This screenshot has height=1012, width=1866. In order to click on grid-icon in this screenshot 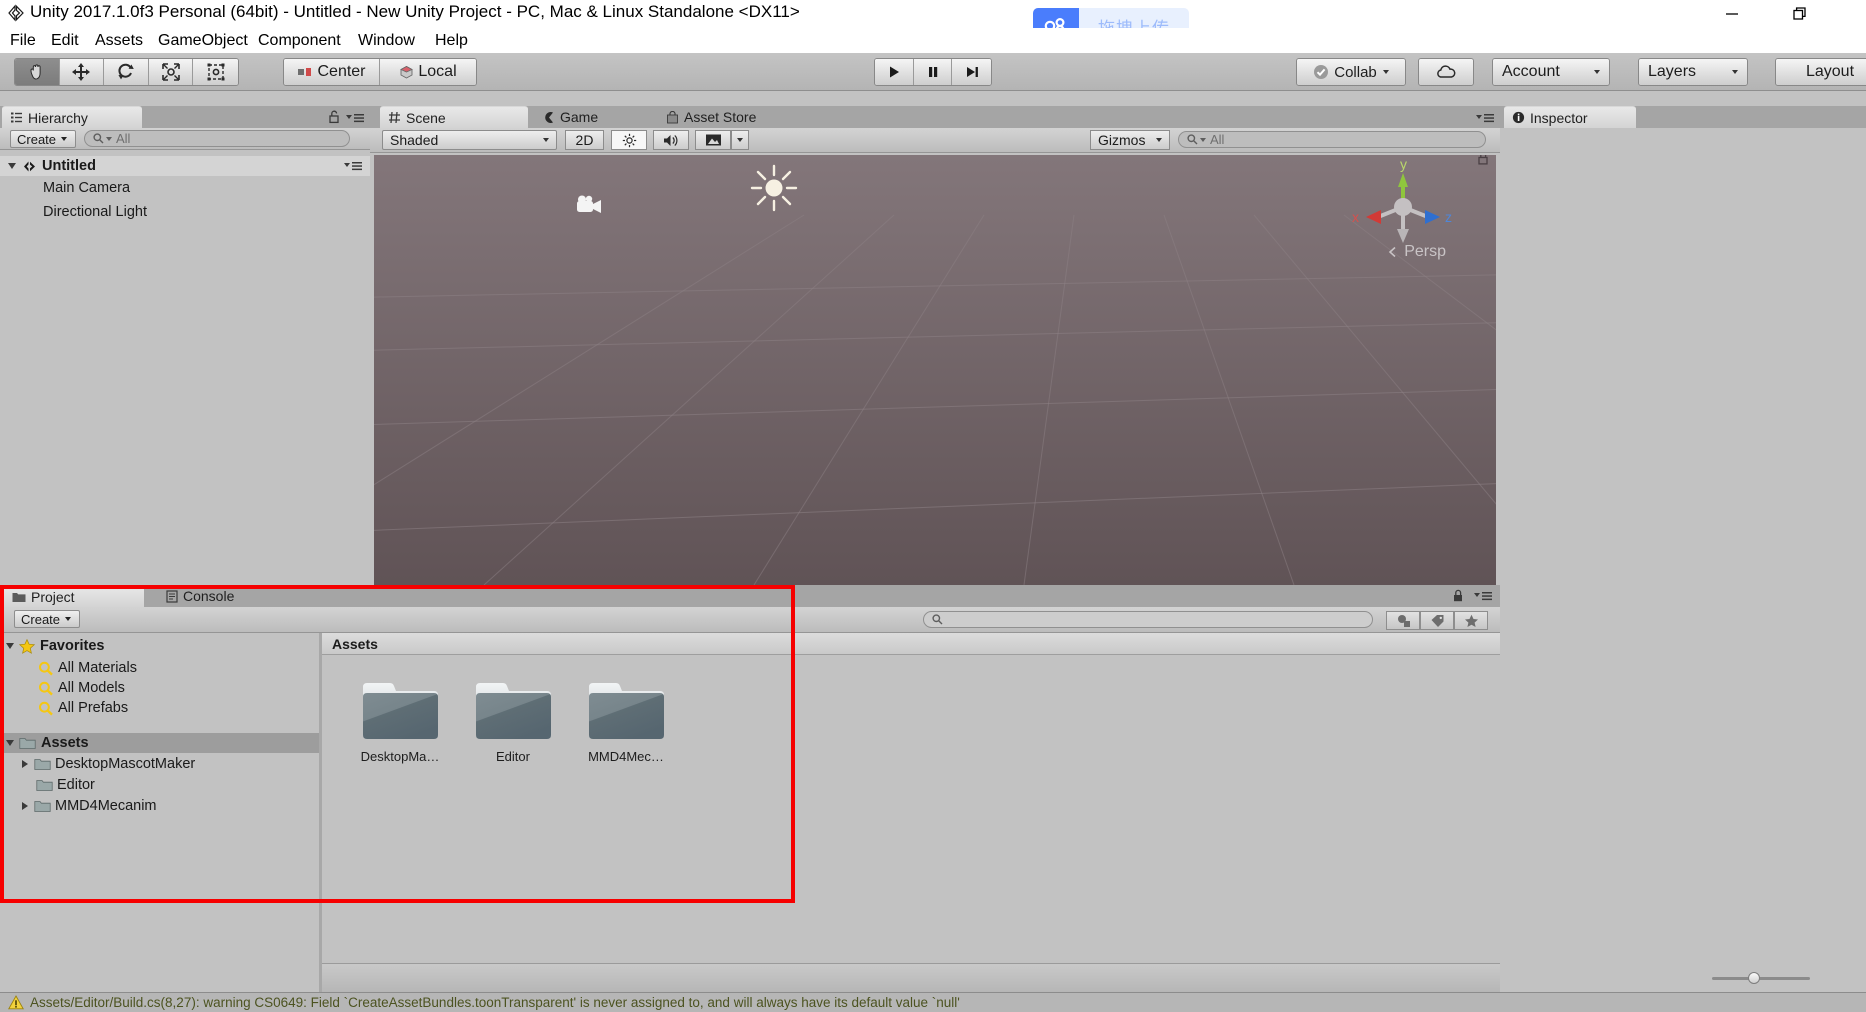, I will do `click(394, 117)`.